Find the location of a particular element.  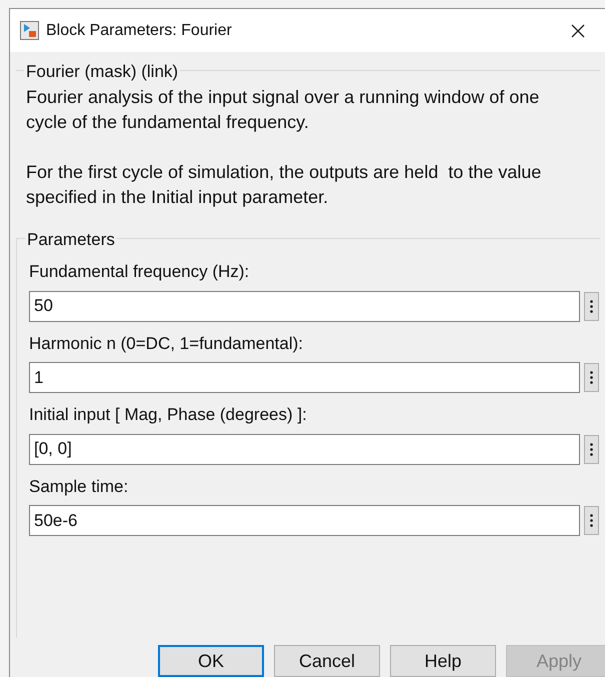

description-text: Fourier analysis of the input signal over a running window of one cycle of the fundamental frequency. is located at coordinates (283, 110).